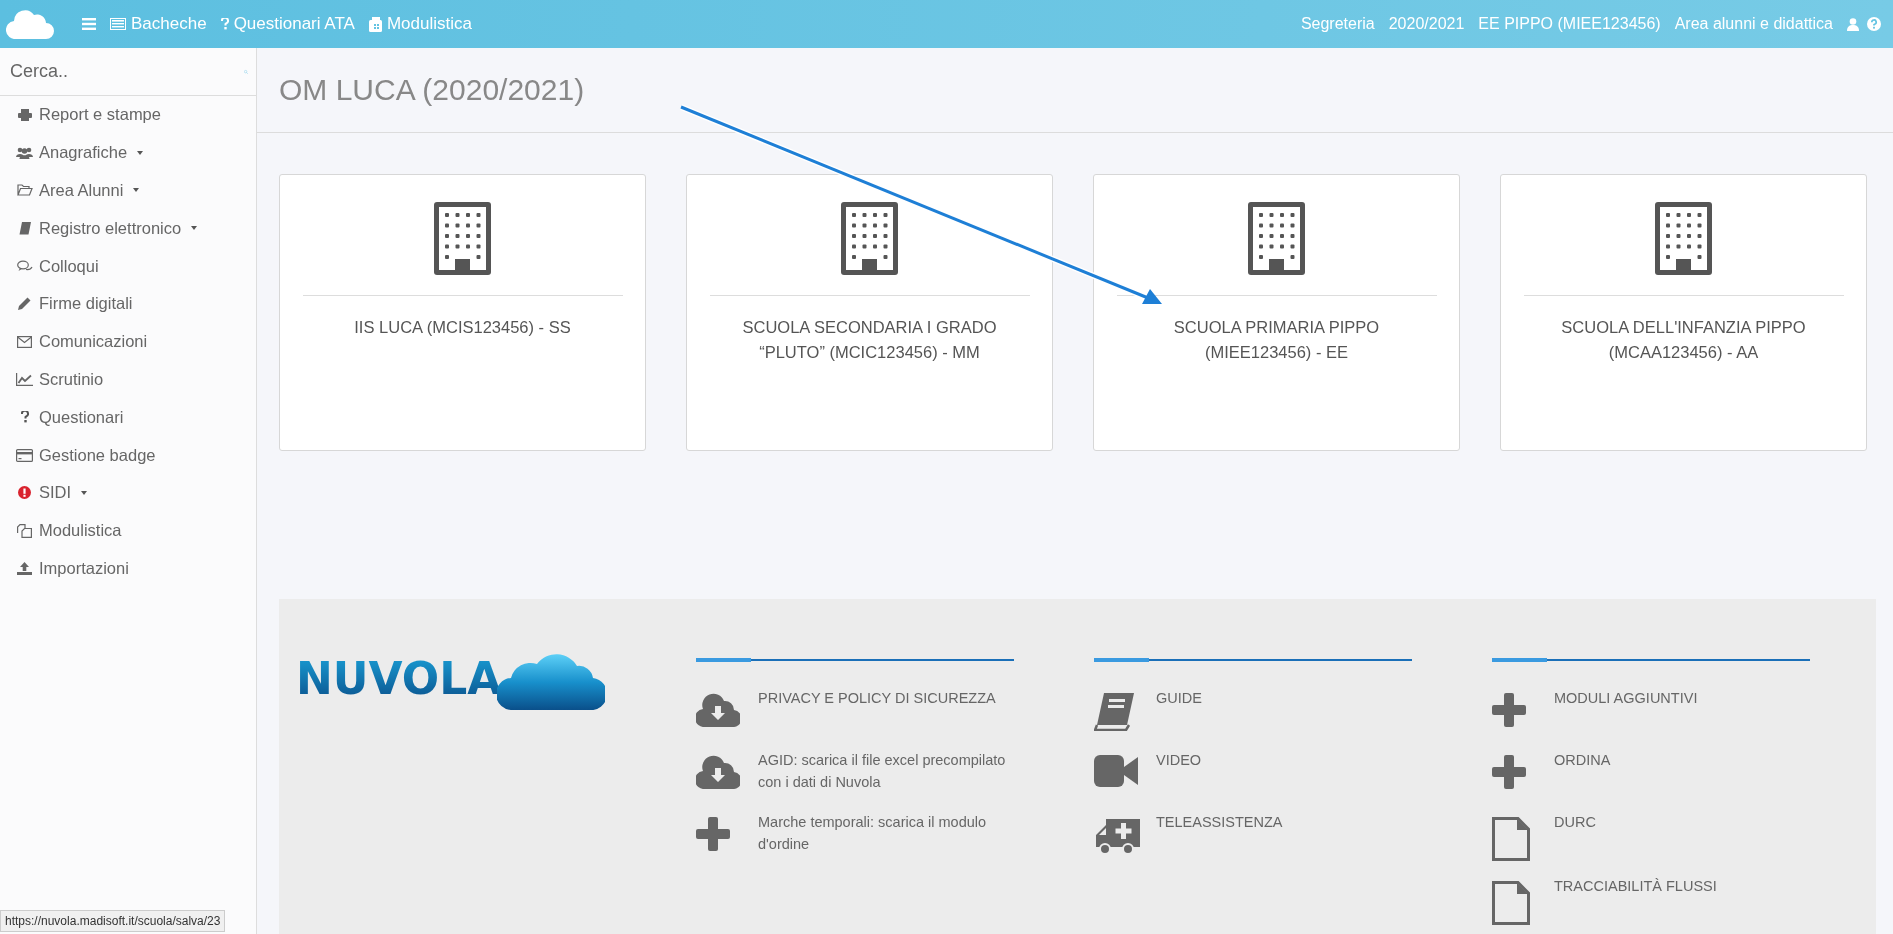 This screenshot has height=934, width=1893. What do you see at coordinates (375, 24) in the screenshot?
I see `document-icon` at bounding box center [375, 24].